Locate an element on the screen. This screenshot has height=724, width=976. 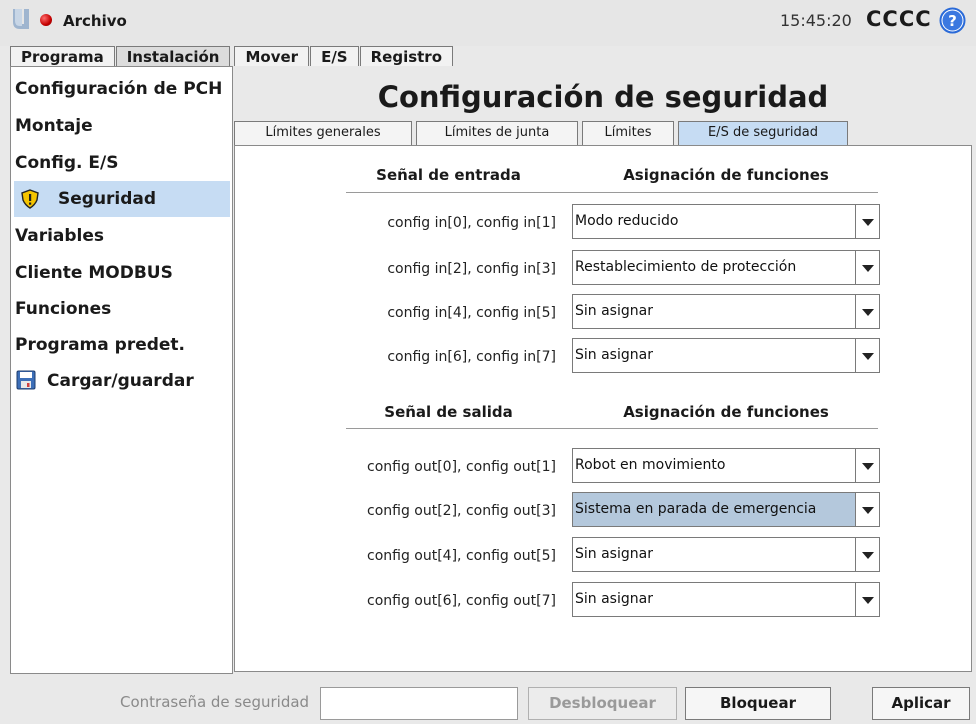
file-menu: Archivo is located at coordinates (95, 21).